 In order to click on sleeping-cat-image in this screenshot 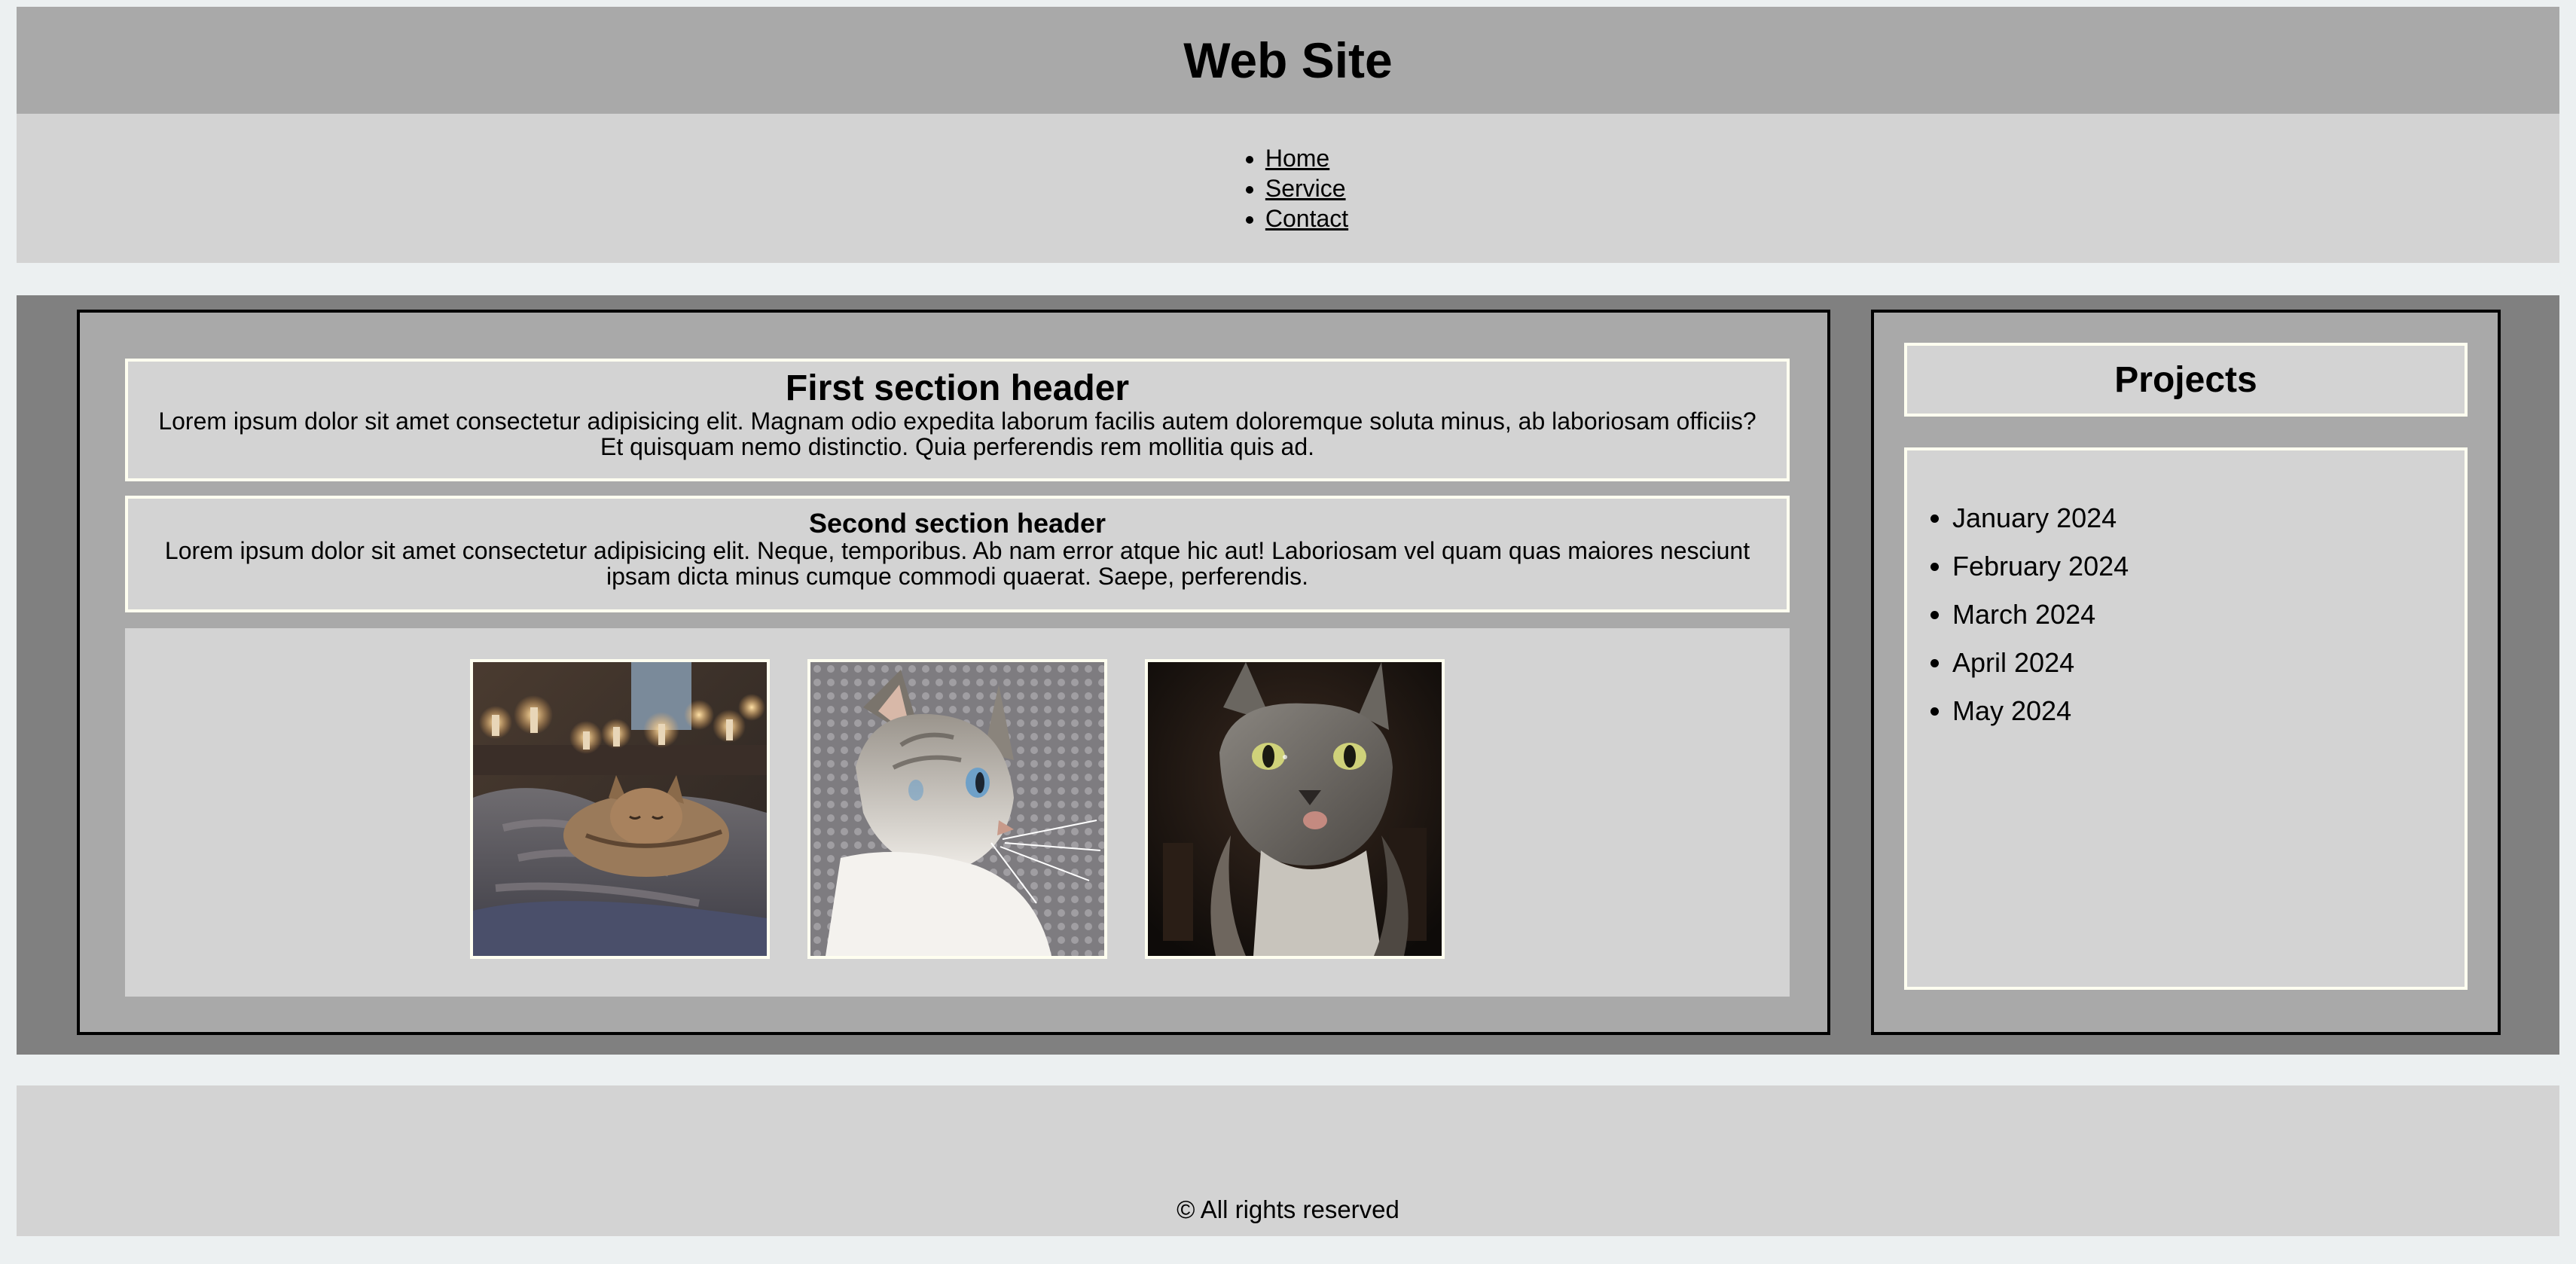, I will do `click(620, 809)`.